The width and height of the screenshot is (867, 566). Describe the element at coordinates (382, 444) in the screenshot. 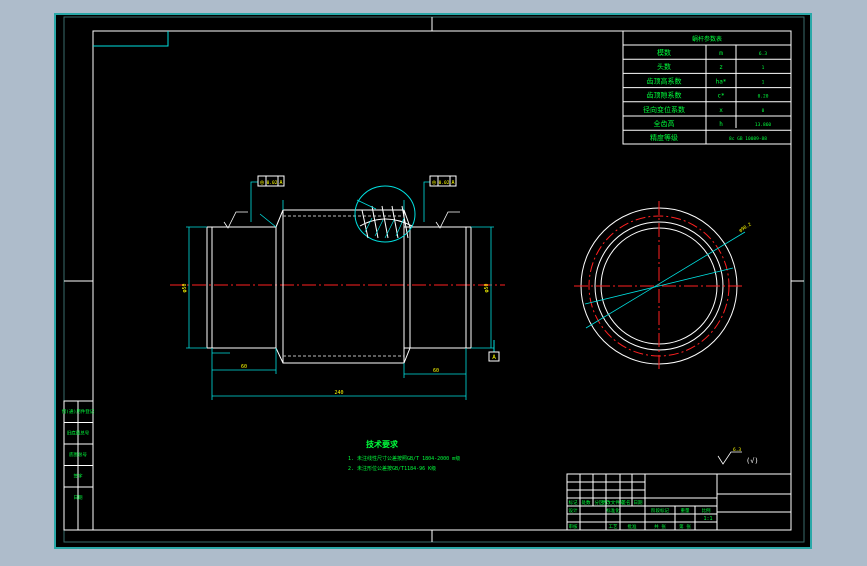

I see `tech-req-title: 技术要求` at that location.